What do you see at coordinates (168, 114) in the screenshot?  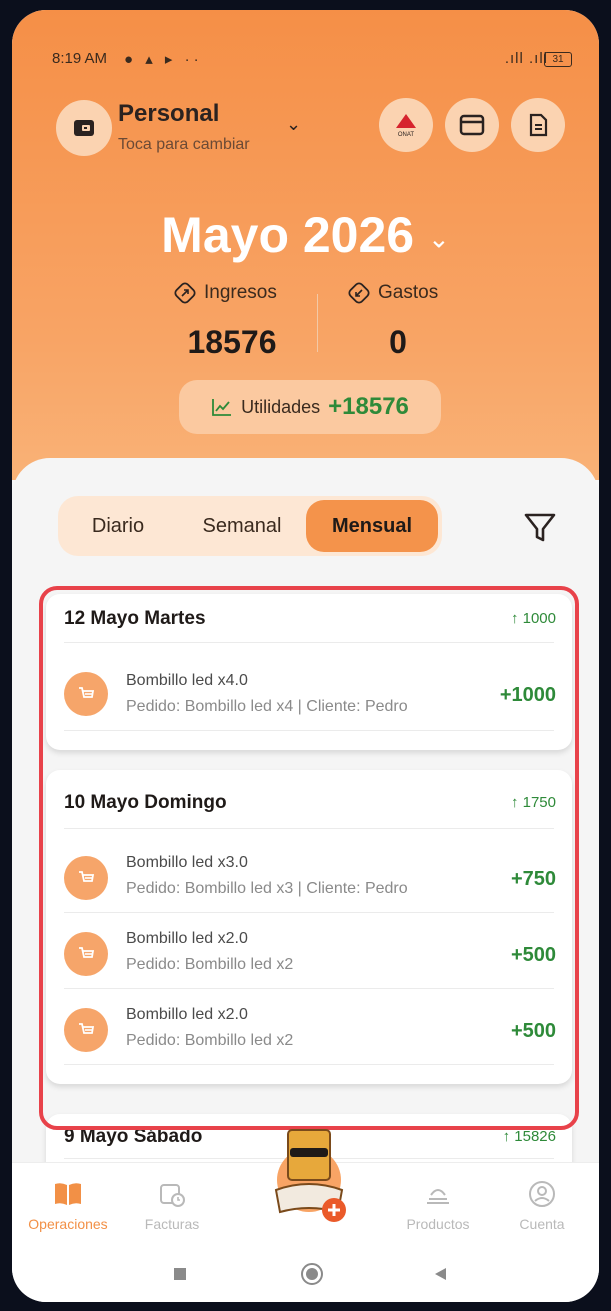 I see `account-name: Personal` at bounding box center [168, 114].